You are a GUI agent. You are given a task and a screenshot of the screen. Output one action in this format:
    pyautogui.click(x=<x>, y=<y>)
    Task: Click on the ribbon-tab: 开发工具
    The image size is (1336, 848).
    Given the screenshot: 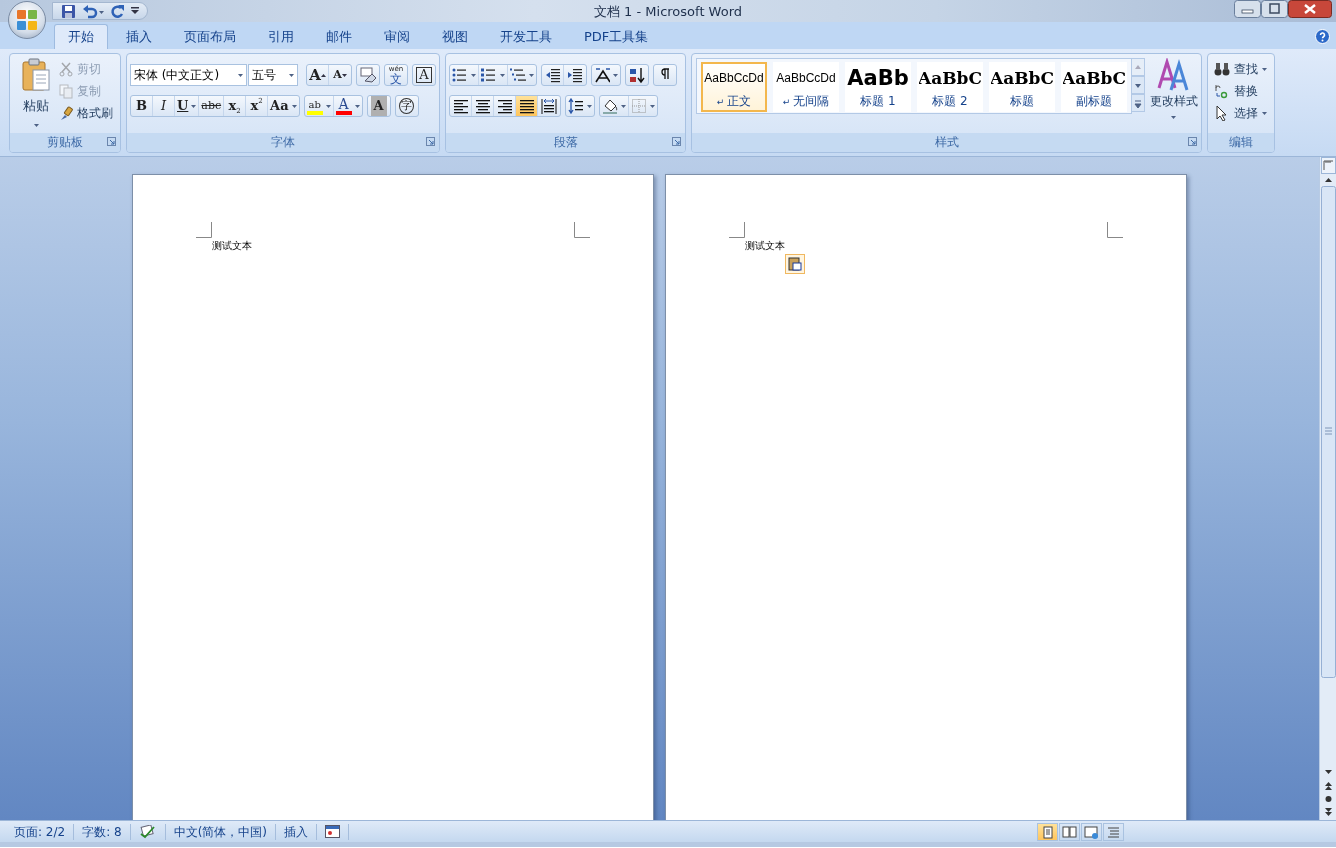 What is the action you would take?
    pyautogui.click(x=526, y=36)
    